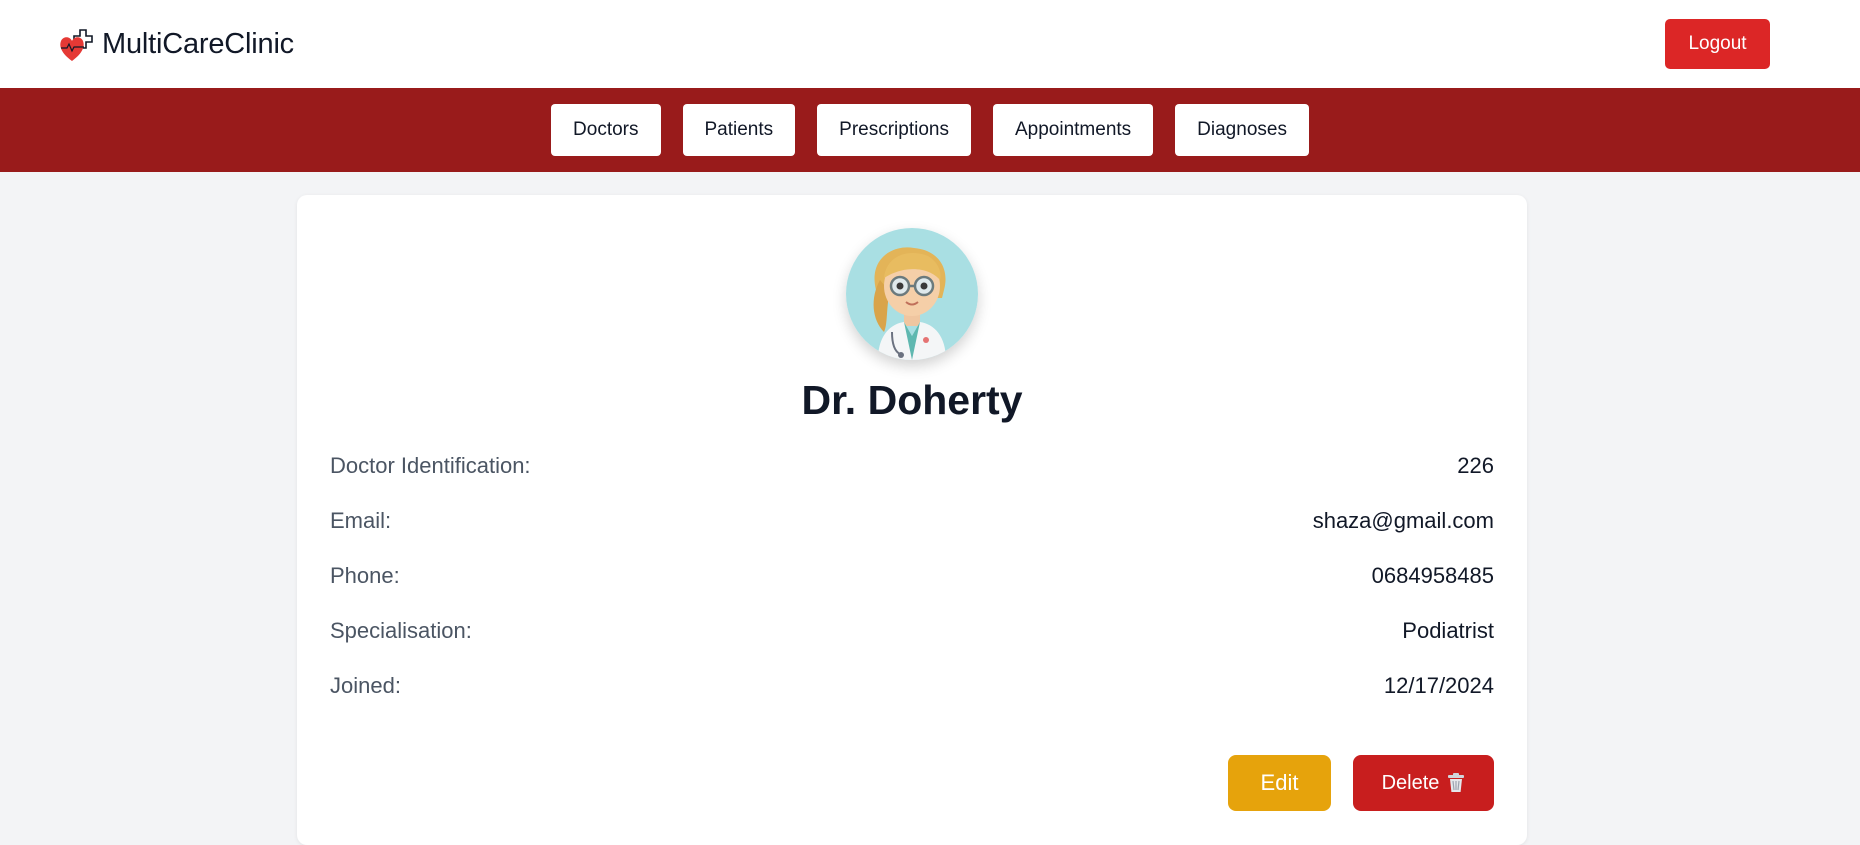  I want to click on nav-diagnoses-button: Diagnoses, so click(1242, 130).